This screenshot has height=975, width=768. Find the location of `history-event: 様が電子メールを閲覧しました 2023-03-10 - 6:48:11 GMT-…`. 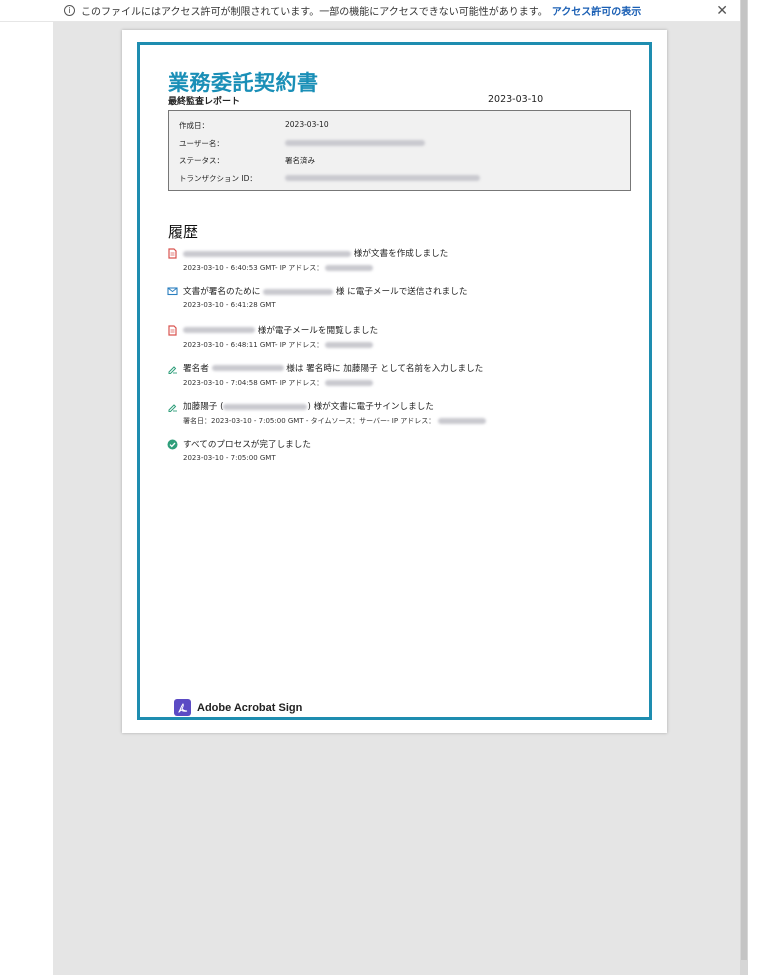

history-event: 様が電子メールを閲覧しました 2023-03-10 - 6:48:11 GMT-… is located at coordinates (407, 343).